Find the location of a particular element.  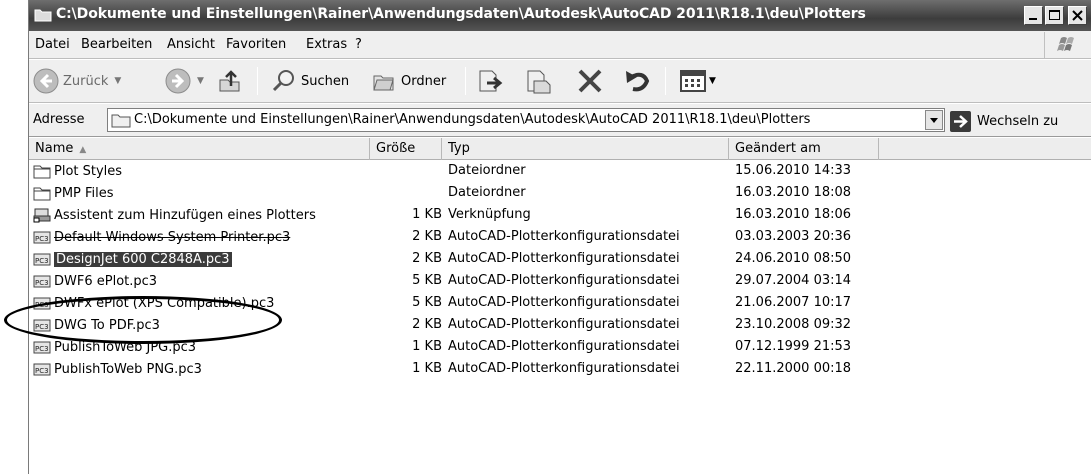

views-icon is located at coordinates (693, 81).